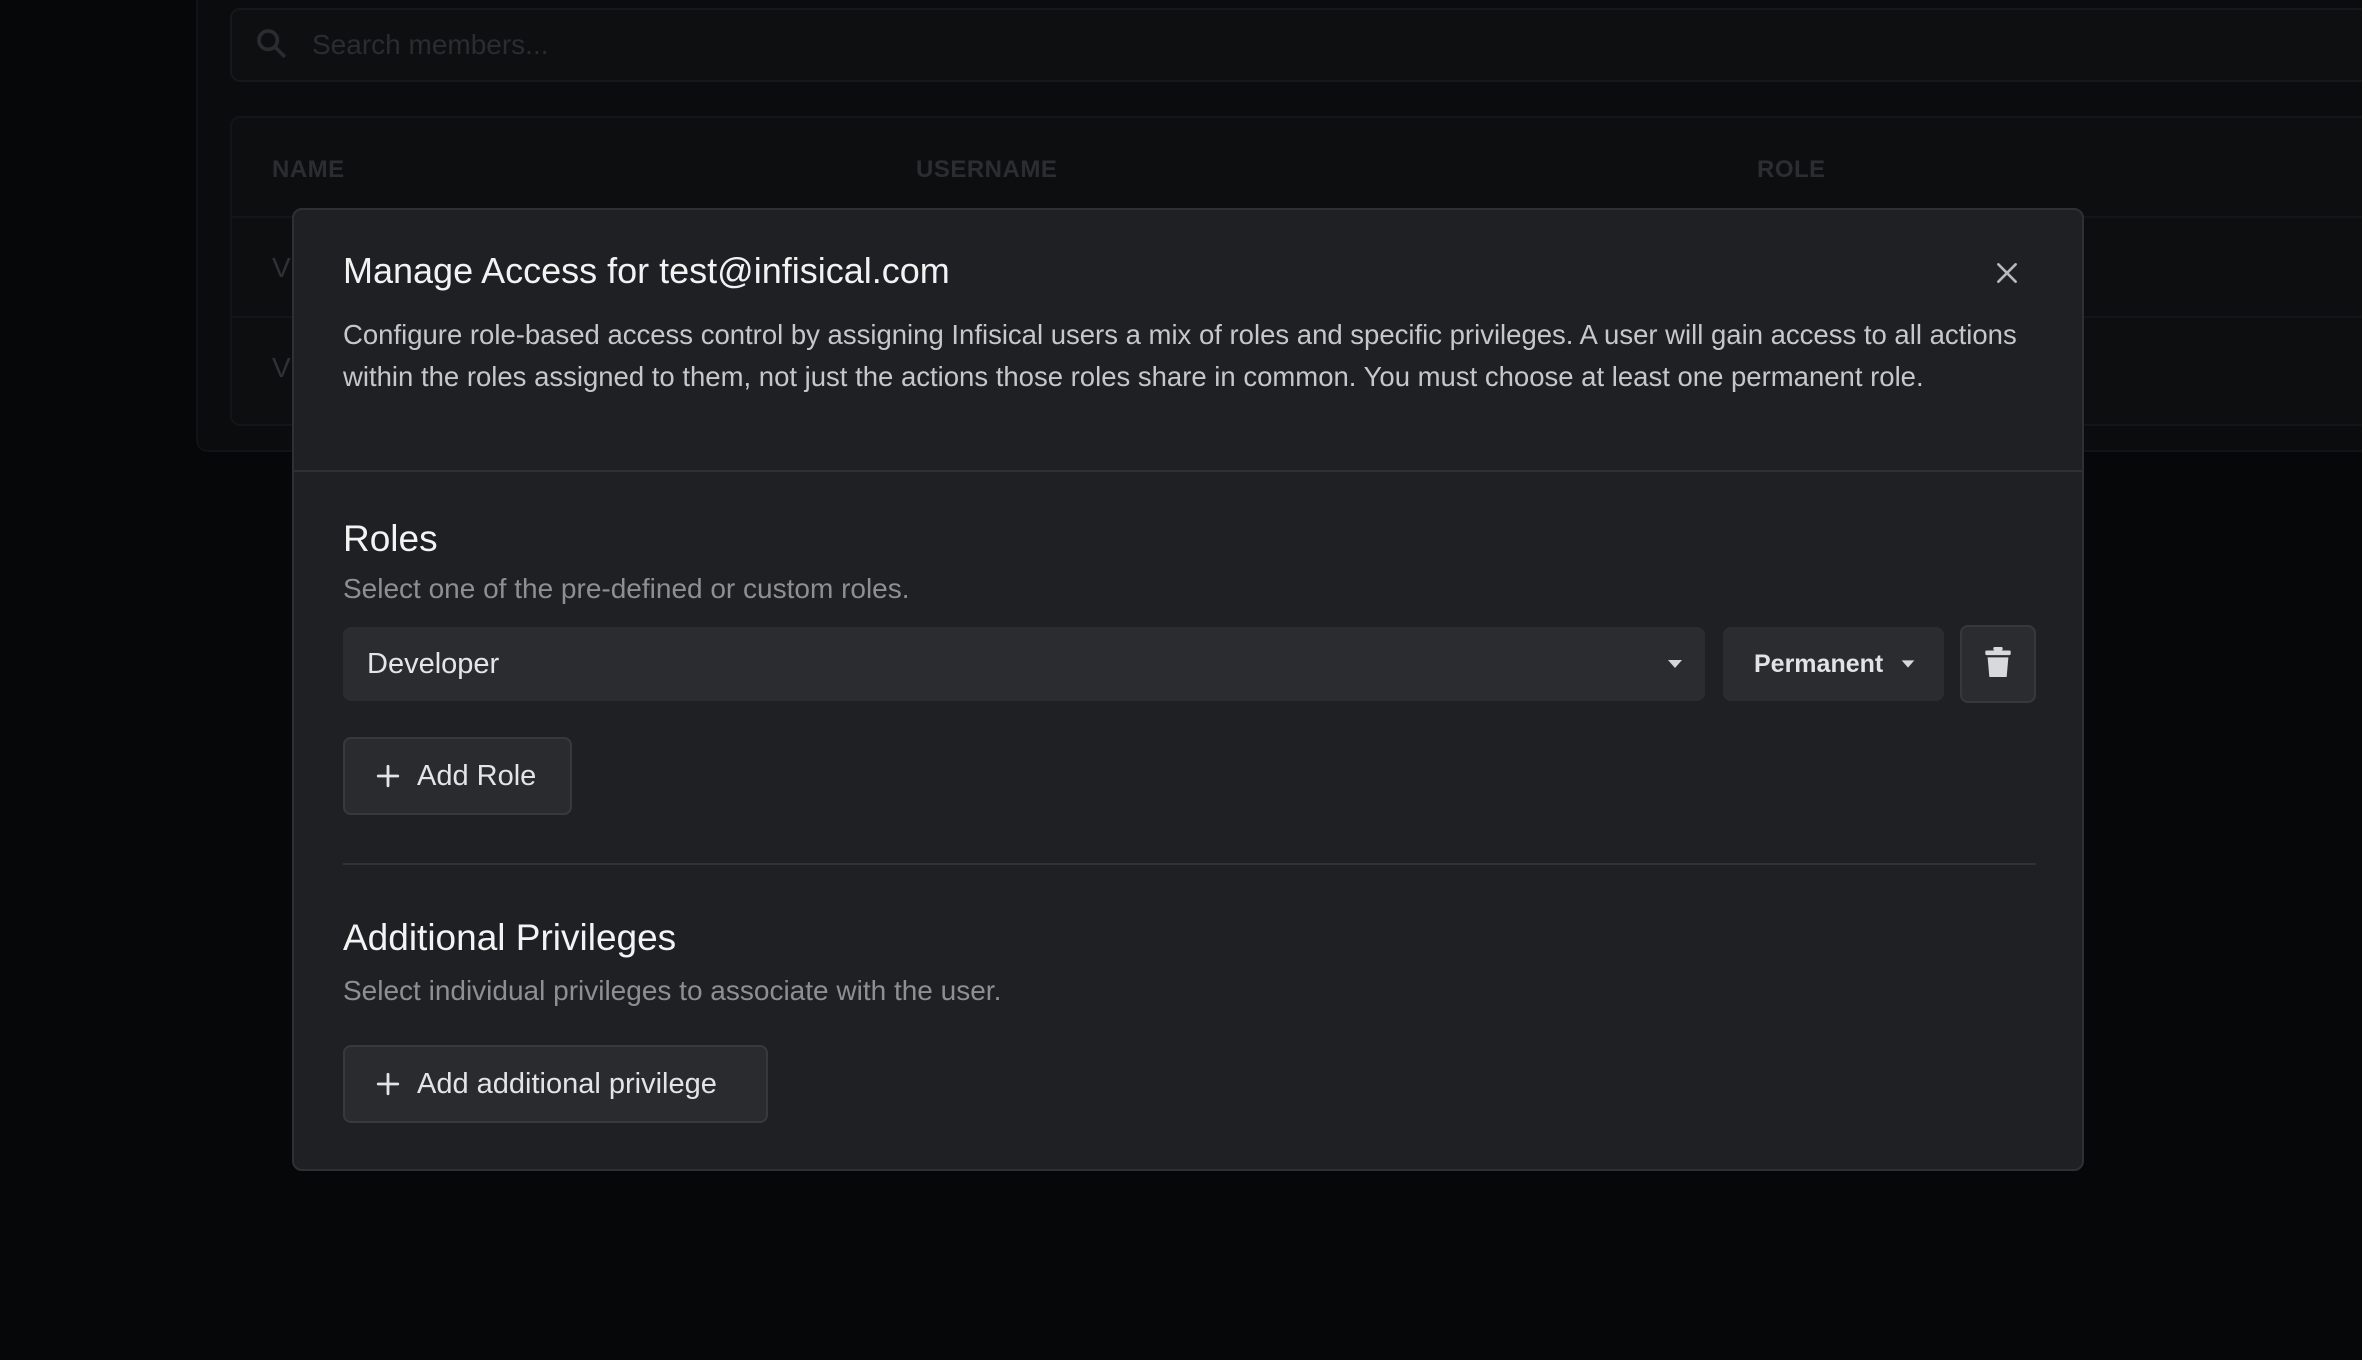 The height and width of the screenshot is (1360, 2362). What do you see at coordinates (646, 270) in the screenshot?
I see `modal-title: Manage Access for test@infisical.com` at bounding box center [646, 270].